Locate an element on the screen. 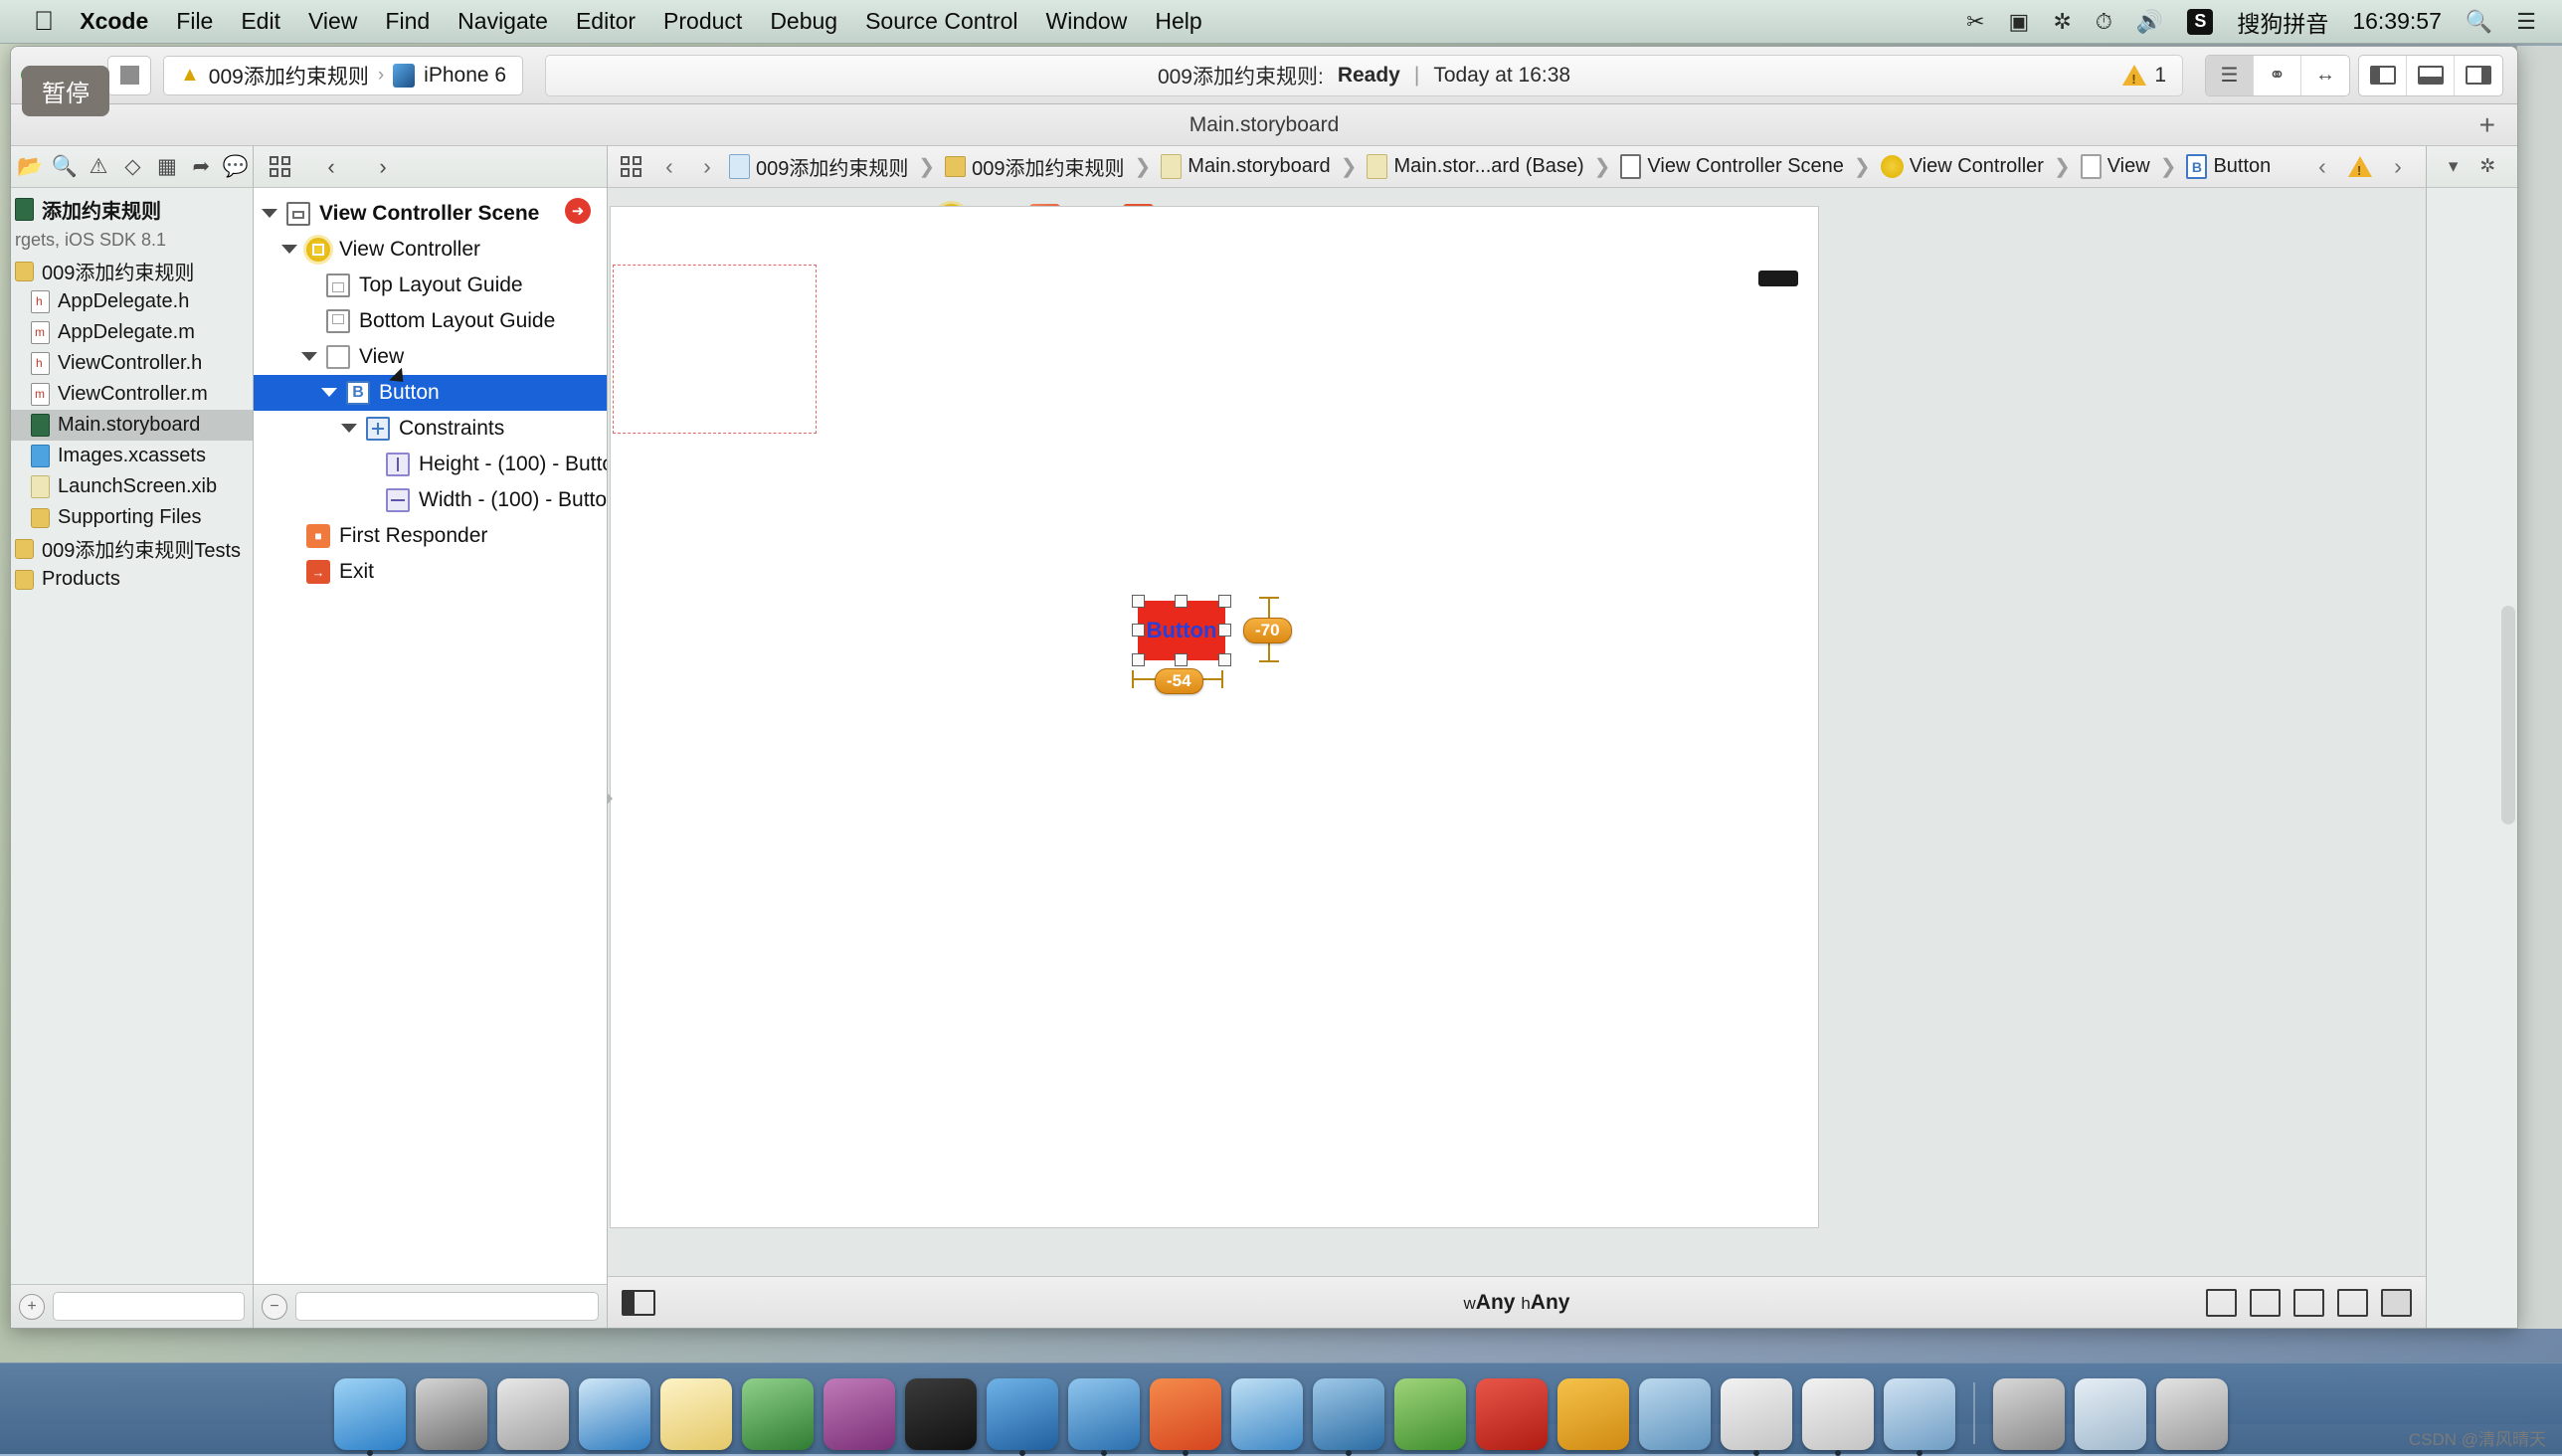  stop-button is located at coordinates (129, 75).